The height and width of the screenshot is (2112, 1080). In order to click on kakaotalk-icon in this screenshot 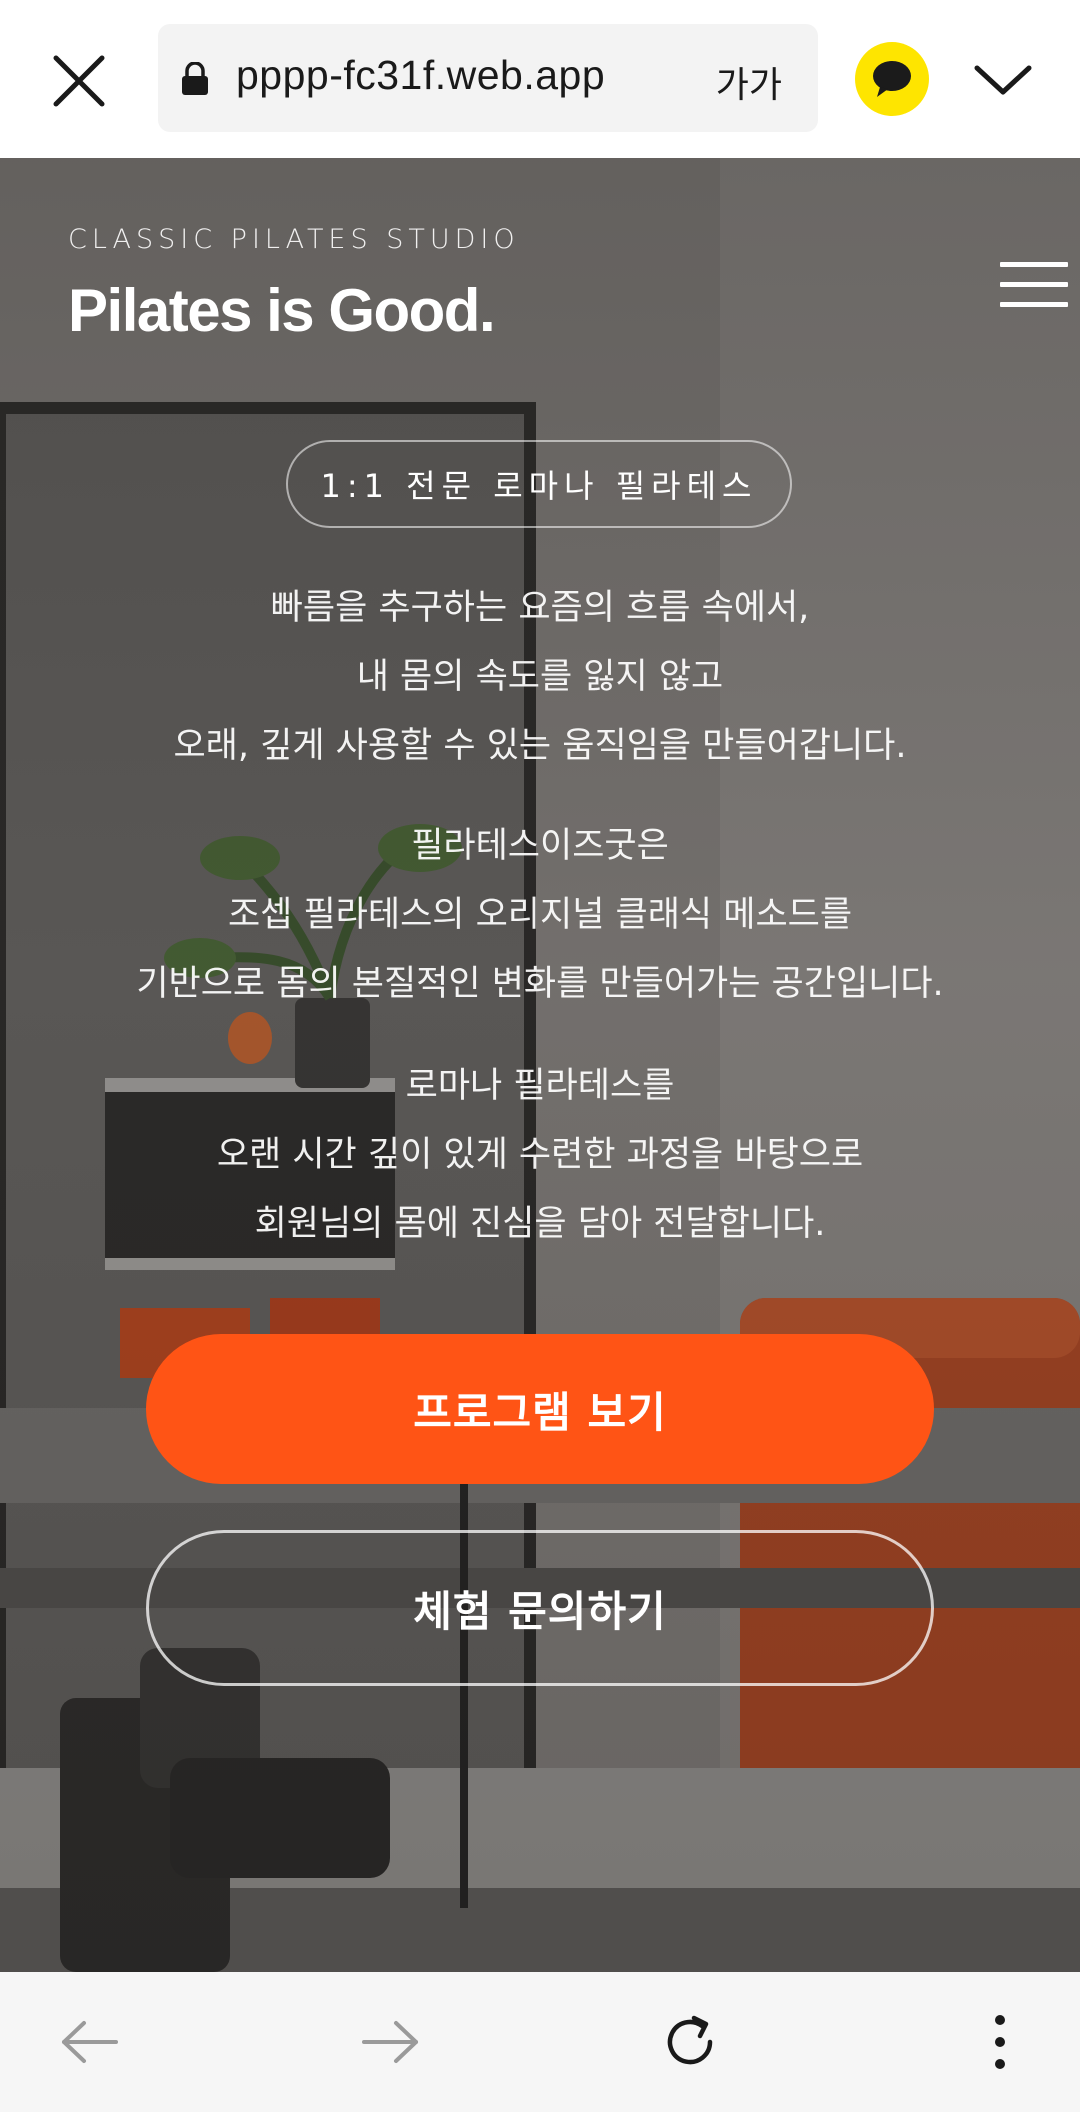, I will do `click(892, 79)`.